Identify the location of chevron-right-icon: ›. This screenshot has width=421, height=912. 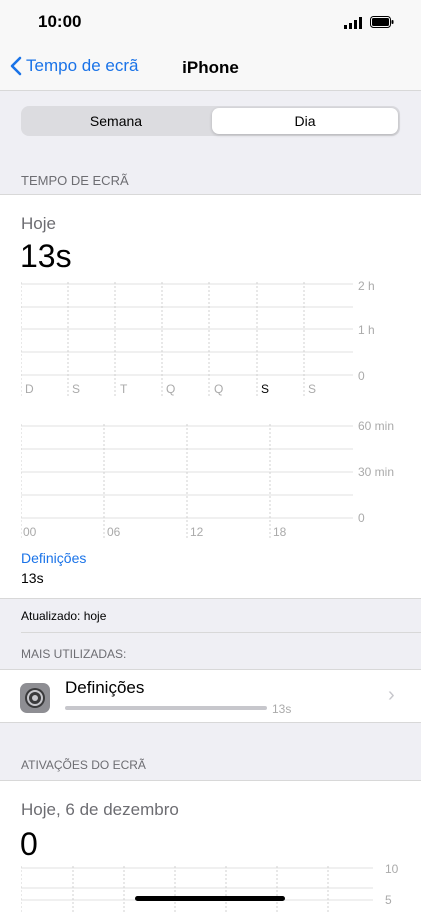
(391, 695).